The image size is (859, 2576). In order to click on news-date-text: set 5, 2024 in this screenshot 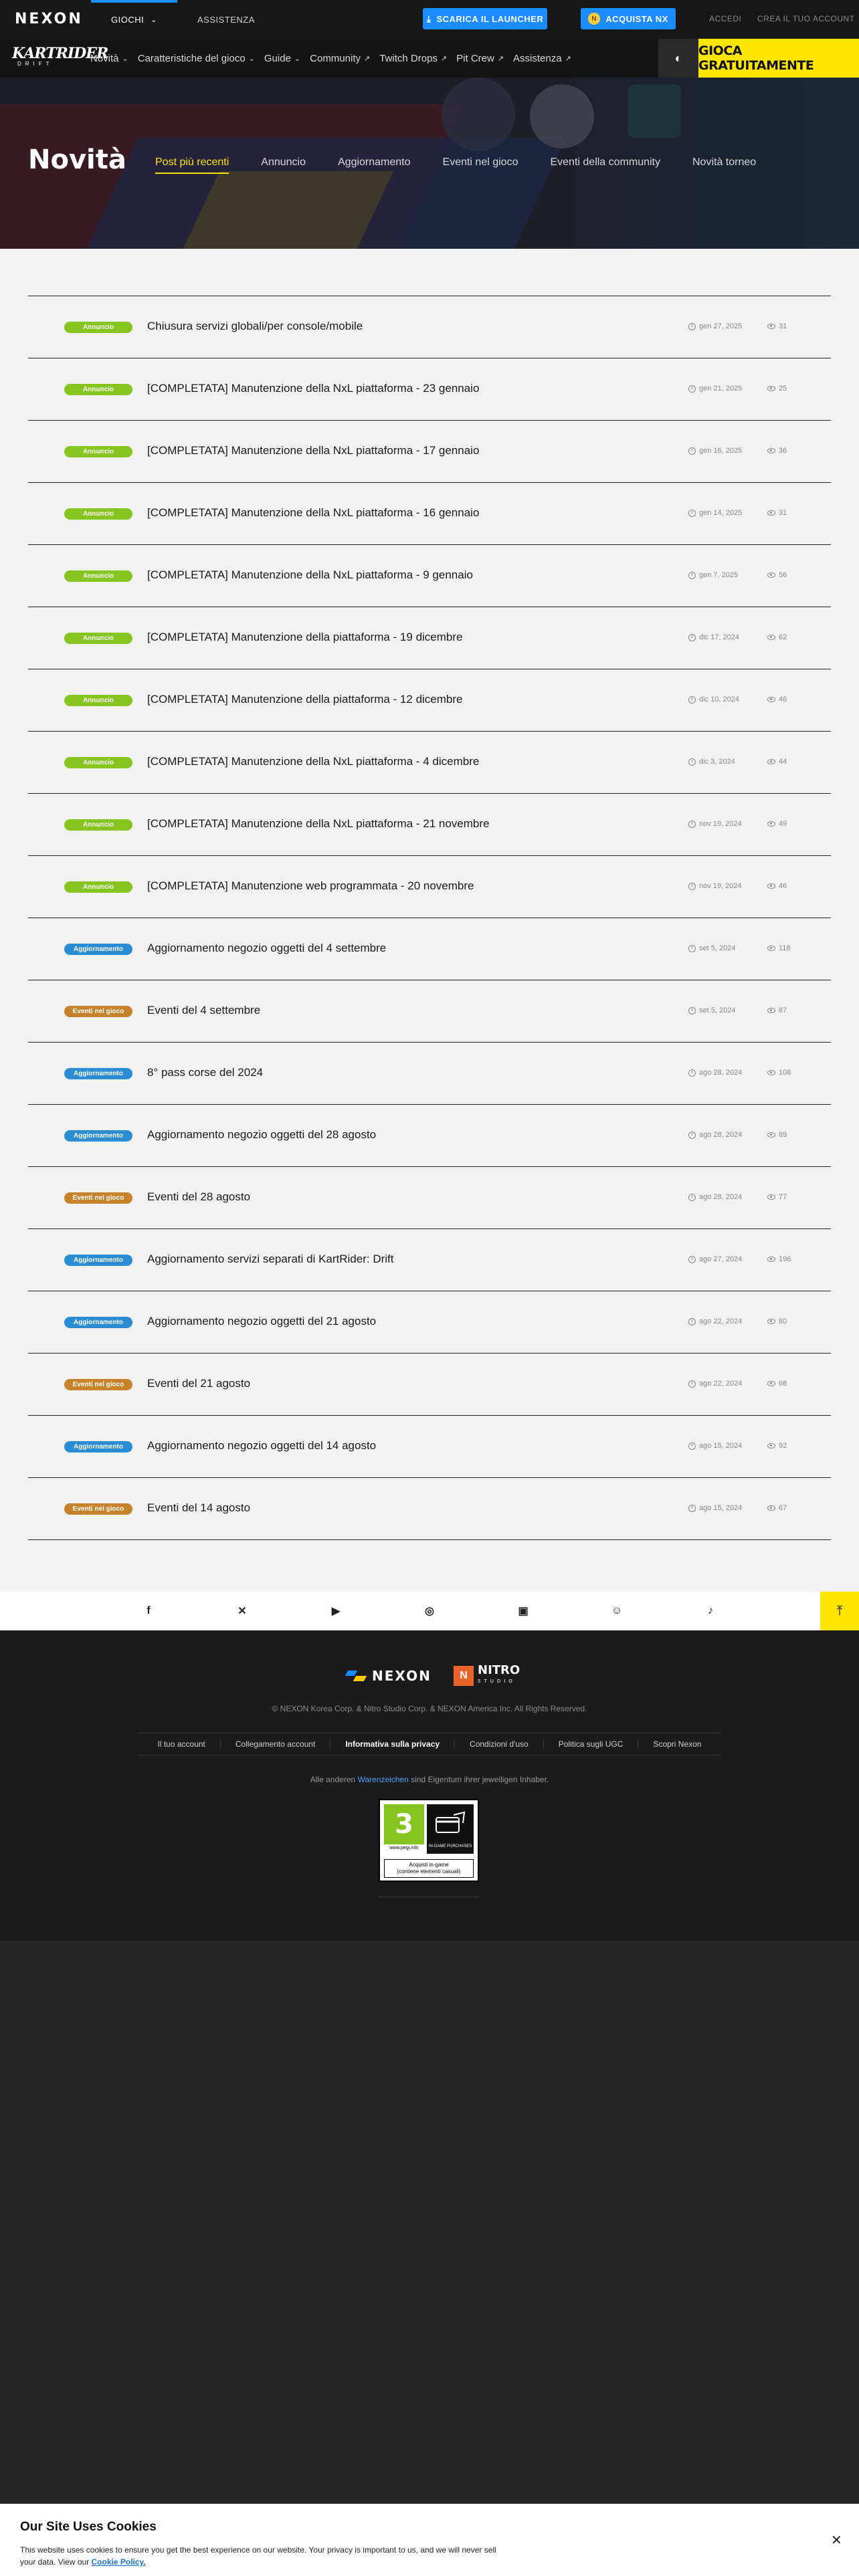, I will do `click(718, 1010)`.